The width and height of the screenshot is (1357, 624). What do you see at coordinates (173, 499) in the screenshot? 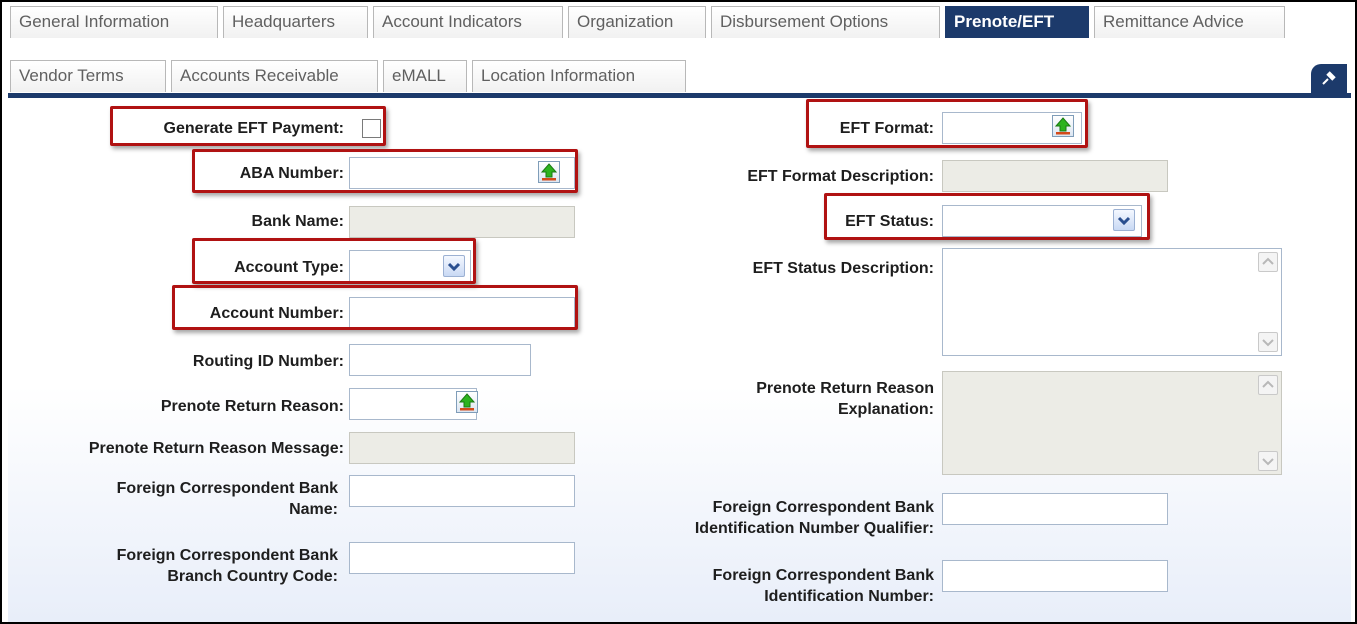
I see `fcb-name-label: Foreign Correspondent Bank Name:` at bounding box center [173, 499].